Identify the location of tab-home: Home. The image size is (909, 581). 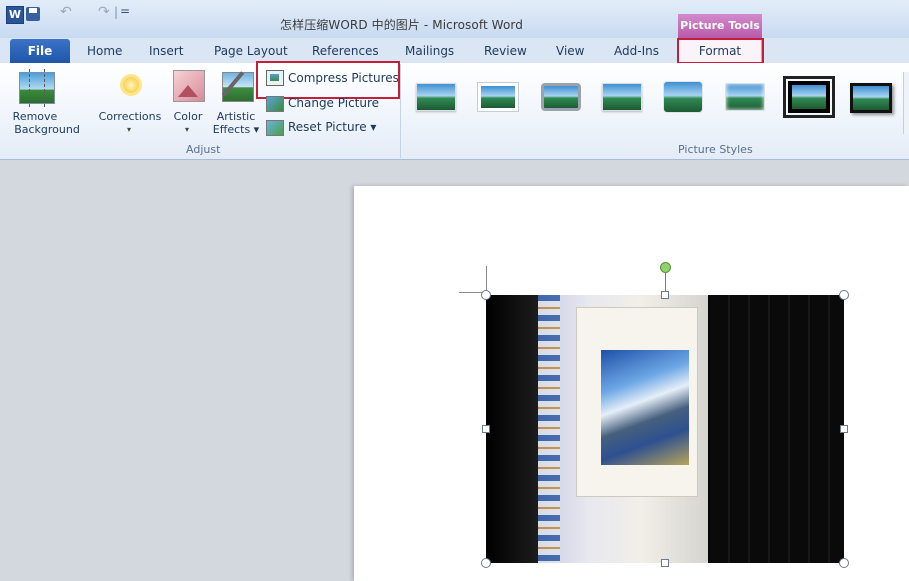
(104, 51).